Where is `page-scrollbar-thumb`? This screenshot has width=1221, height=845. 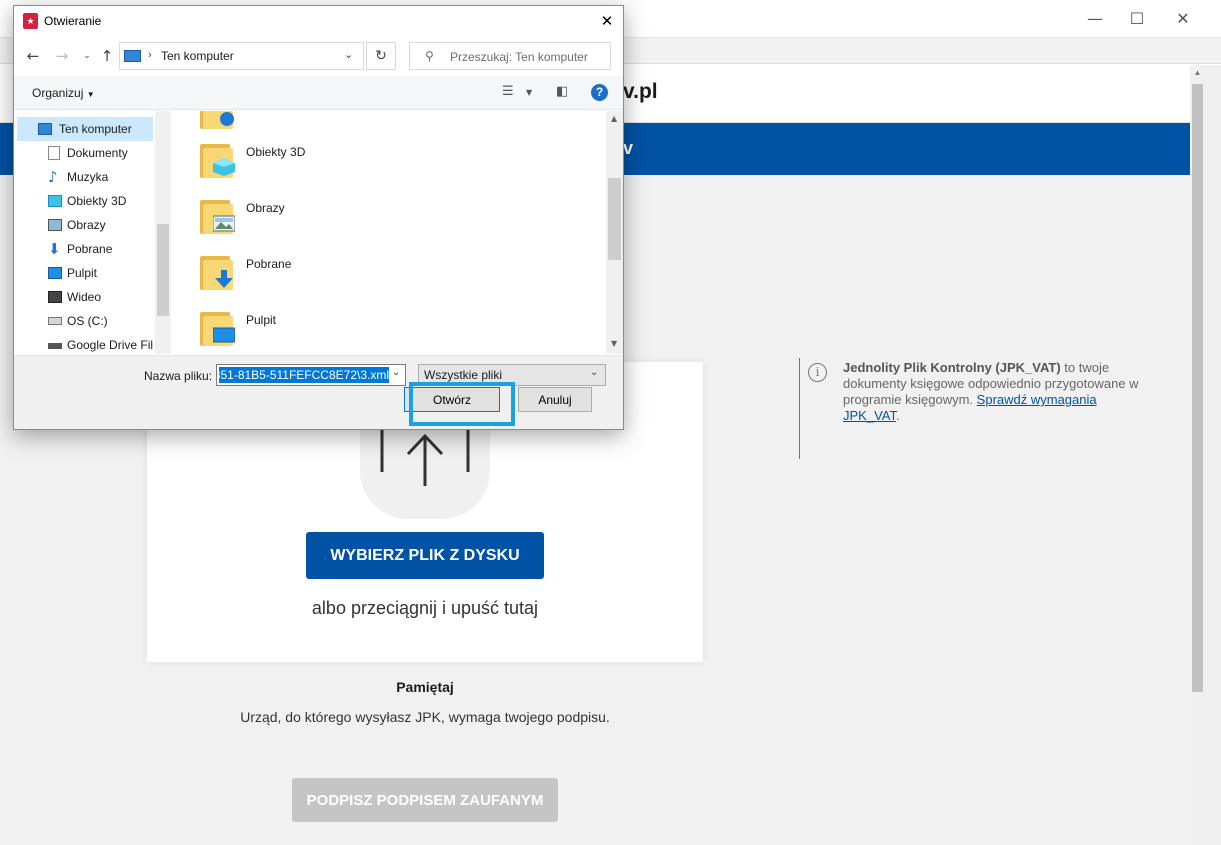
page-scrollbar-thumb is located at coordinates (1197, 388).